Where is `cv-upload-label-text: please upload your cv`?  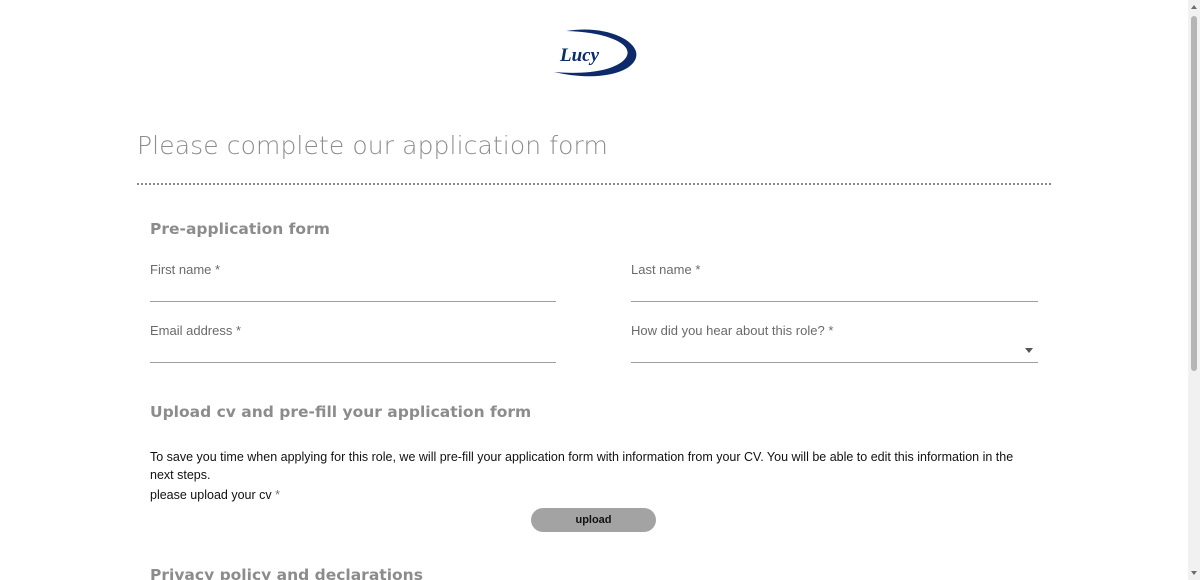
cv-upload-label-text: please upload your cv is located at coordinates (211, 495).